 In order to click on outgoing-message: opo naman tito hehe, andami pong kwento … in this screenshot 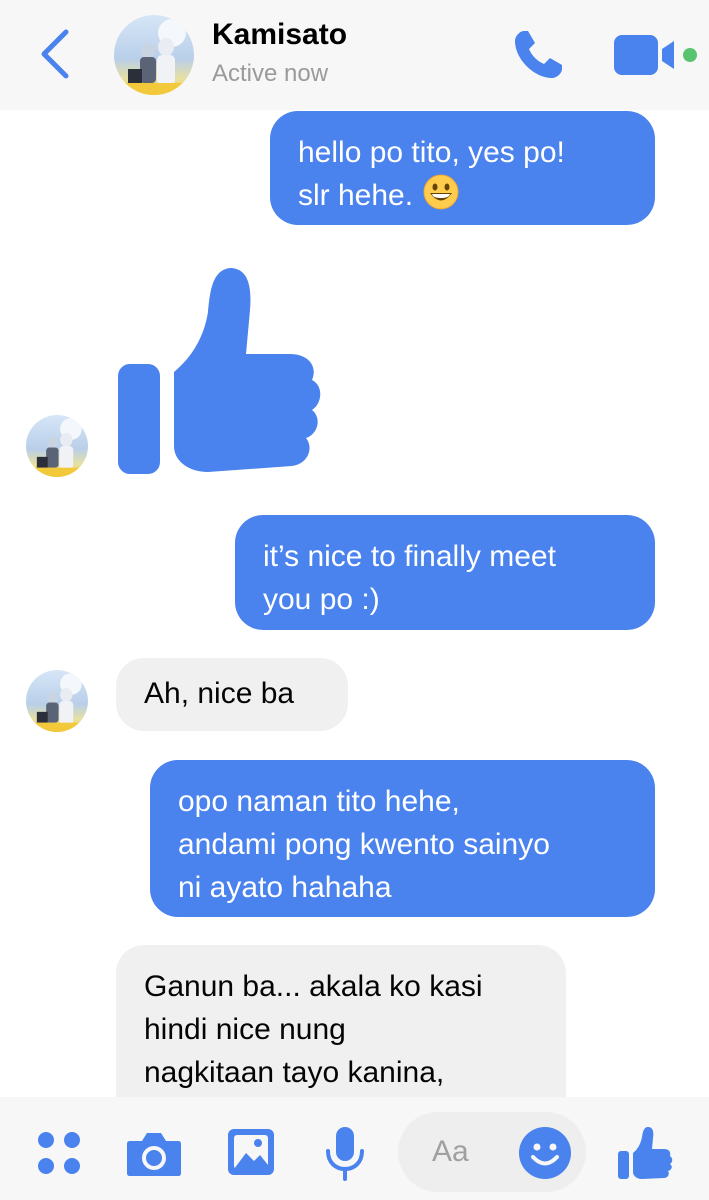, I will do `click(402, 838)`.